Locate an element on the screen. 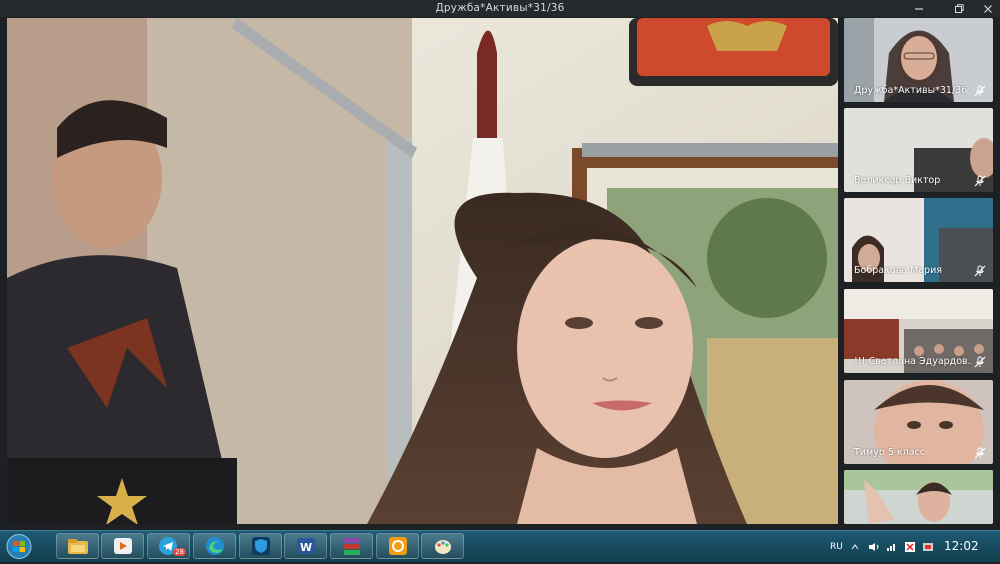 The width and height of the screenshot is (1000, 564). participant-tile: Тимур 5 класс is located at coordinates (918, 422).